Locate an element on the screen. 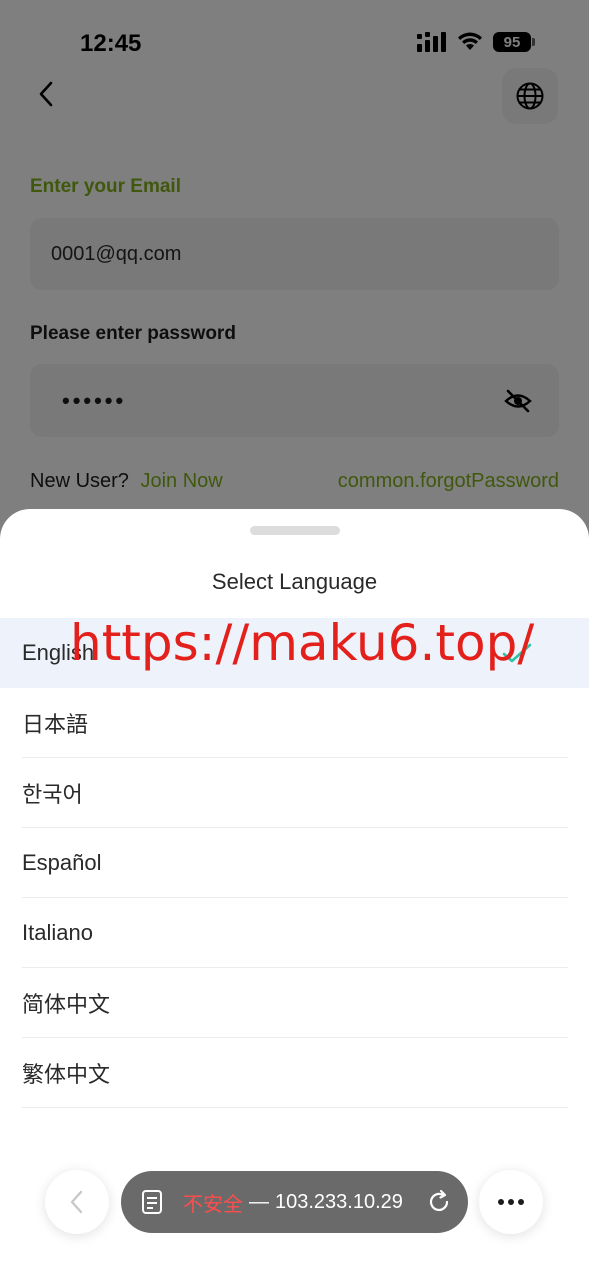  language-label: Italiano is located at coordinates (57, 932).